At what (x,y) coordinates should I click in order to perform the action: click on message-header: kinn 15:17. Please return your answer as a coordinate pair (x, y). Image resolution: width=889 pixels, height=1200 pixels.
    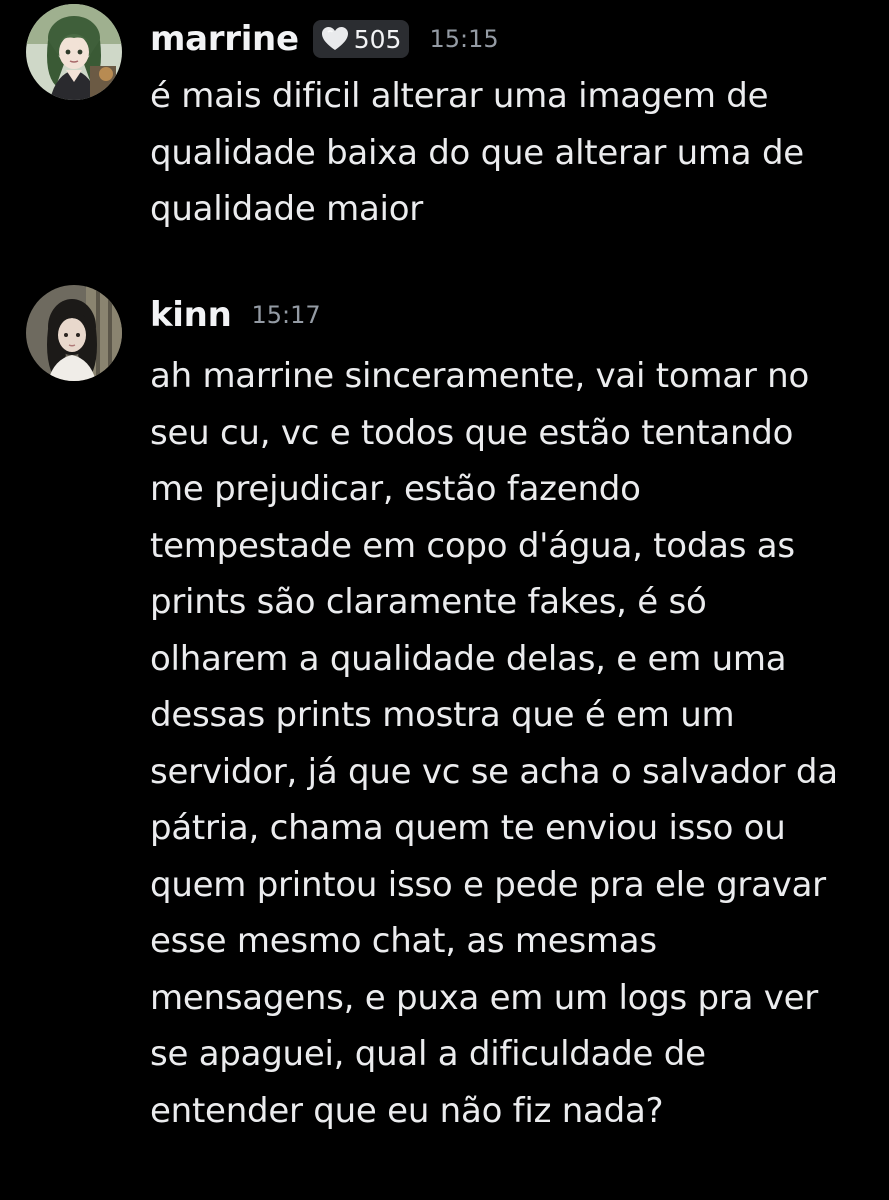
    Looking at the image, I should click on (235, 315).